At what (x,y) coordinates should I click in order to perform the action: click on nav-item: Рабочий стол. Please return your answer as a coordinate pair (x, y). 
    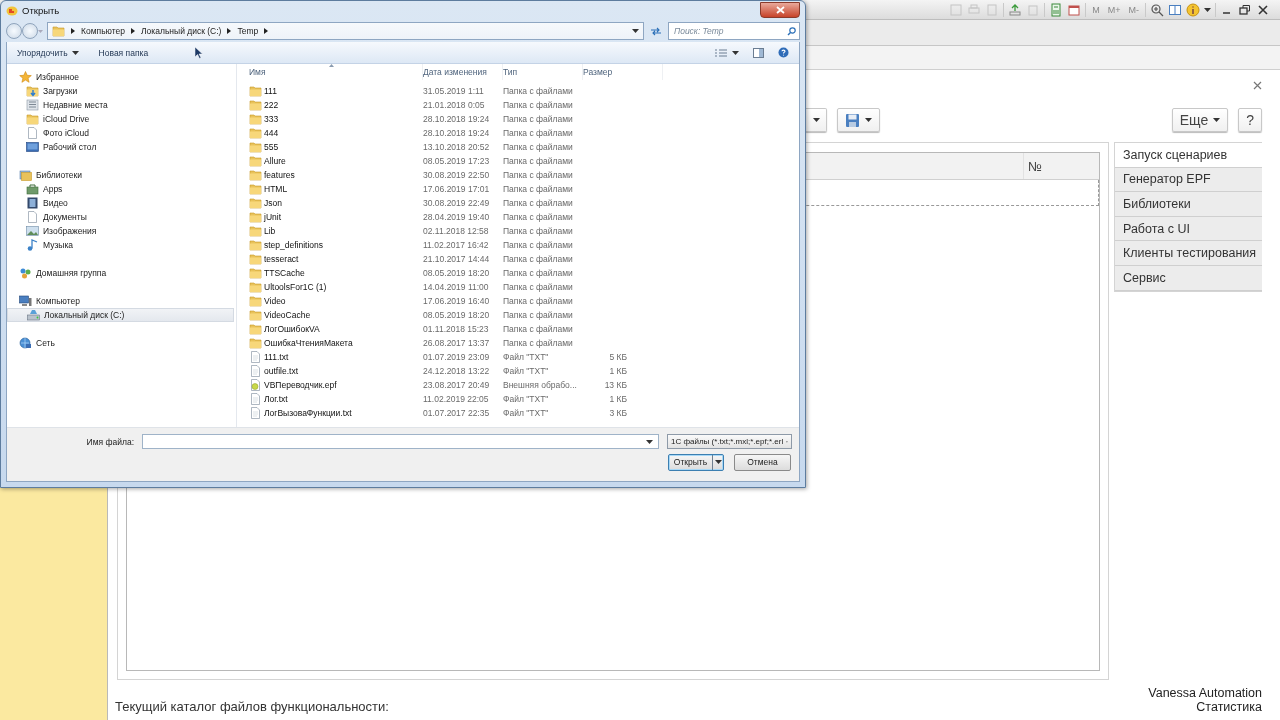
    Looking at the image, I should click on (120, 147).